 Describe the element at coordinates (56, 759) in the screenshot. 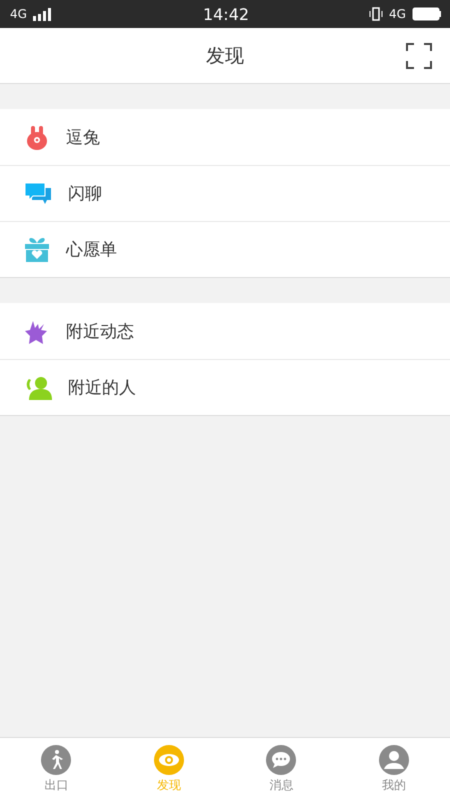

I see `walking-person-icon` at that location.